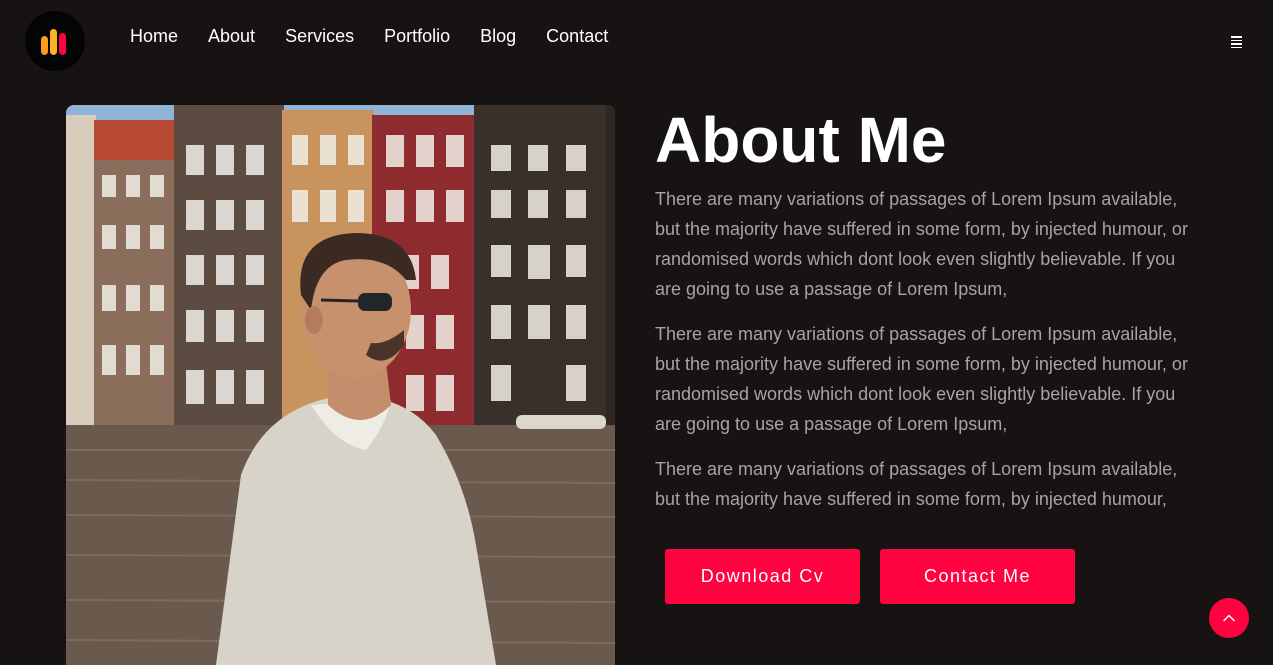 This screenshot has height=665, width=1273. Describe the element at coordinates (231, 36) in the screenshot. I see `nav-about: About` at that location.